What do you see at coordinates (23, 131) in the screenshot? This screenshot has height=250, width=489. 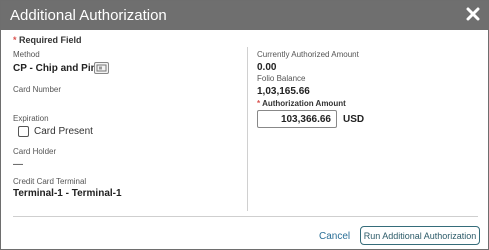 I see `card-present-checkbox` at bounding box center [23, 131].